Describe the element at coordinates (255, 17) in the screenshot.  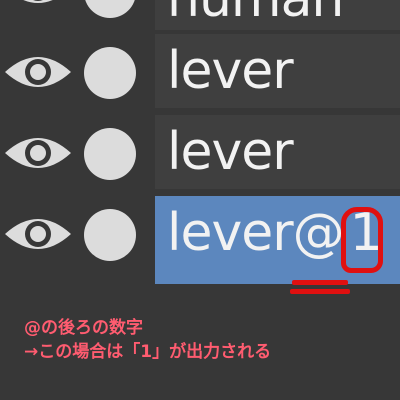
I see `layer-name: human` at that location.